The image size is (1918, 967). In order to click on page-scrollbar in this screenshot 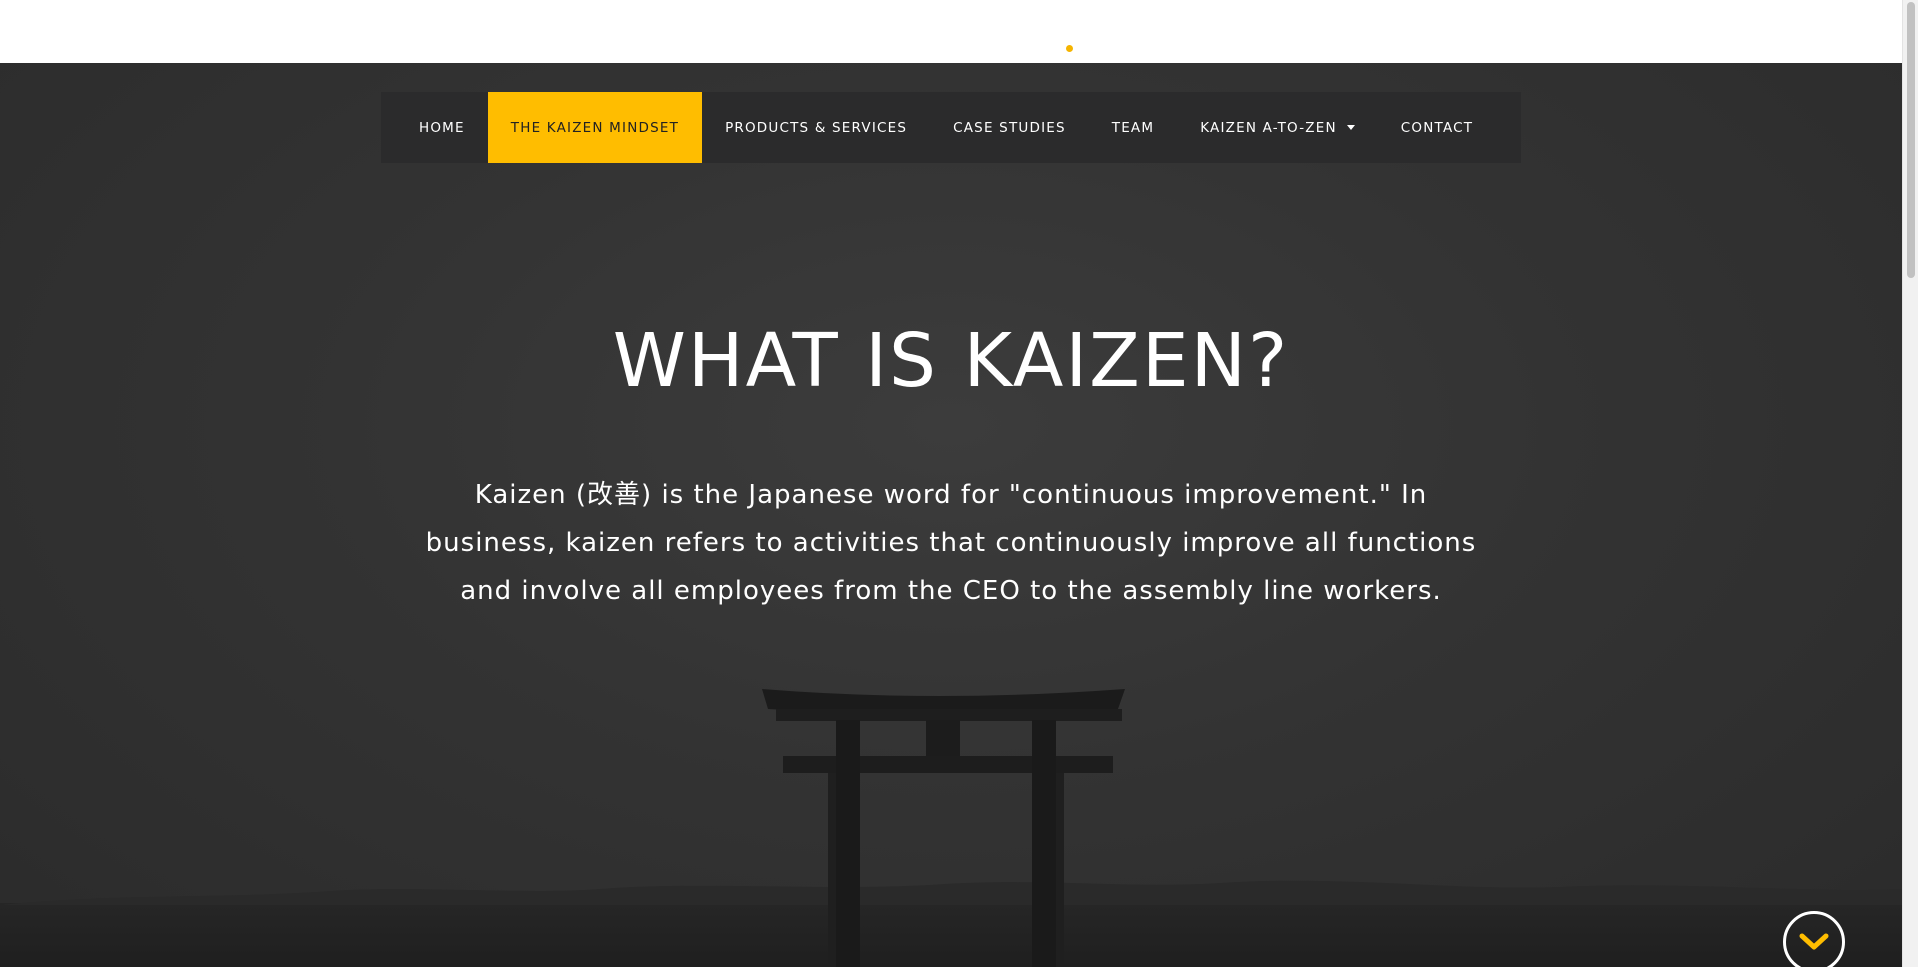, I will do `click(1910, 483)`.